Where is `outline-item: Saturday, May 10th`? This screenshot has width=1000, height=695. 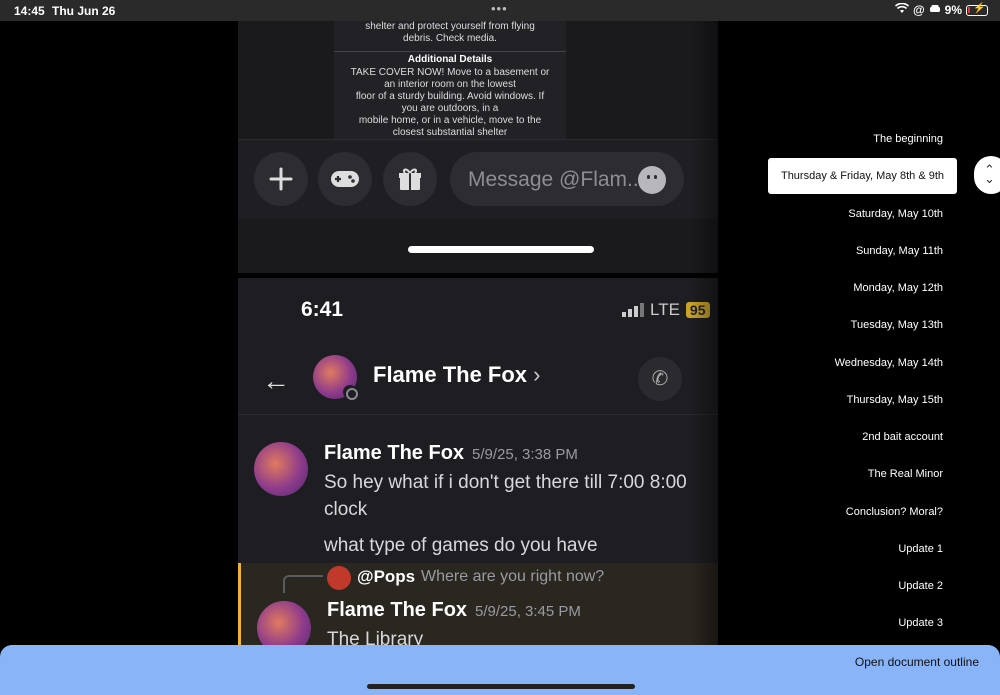 outline-item: Saturday, May 10th is located at coordinates (895, 214).